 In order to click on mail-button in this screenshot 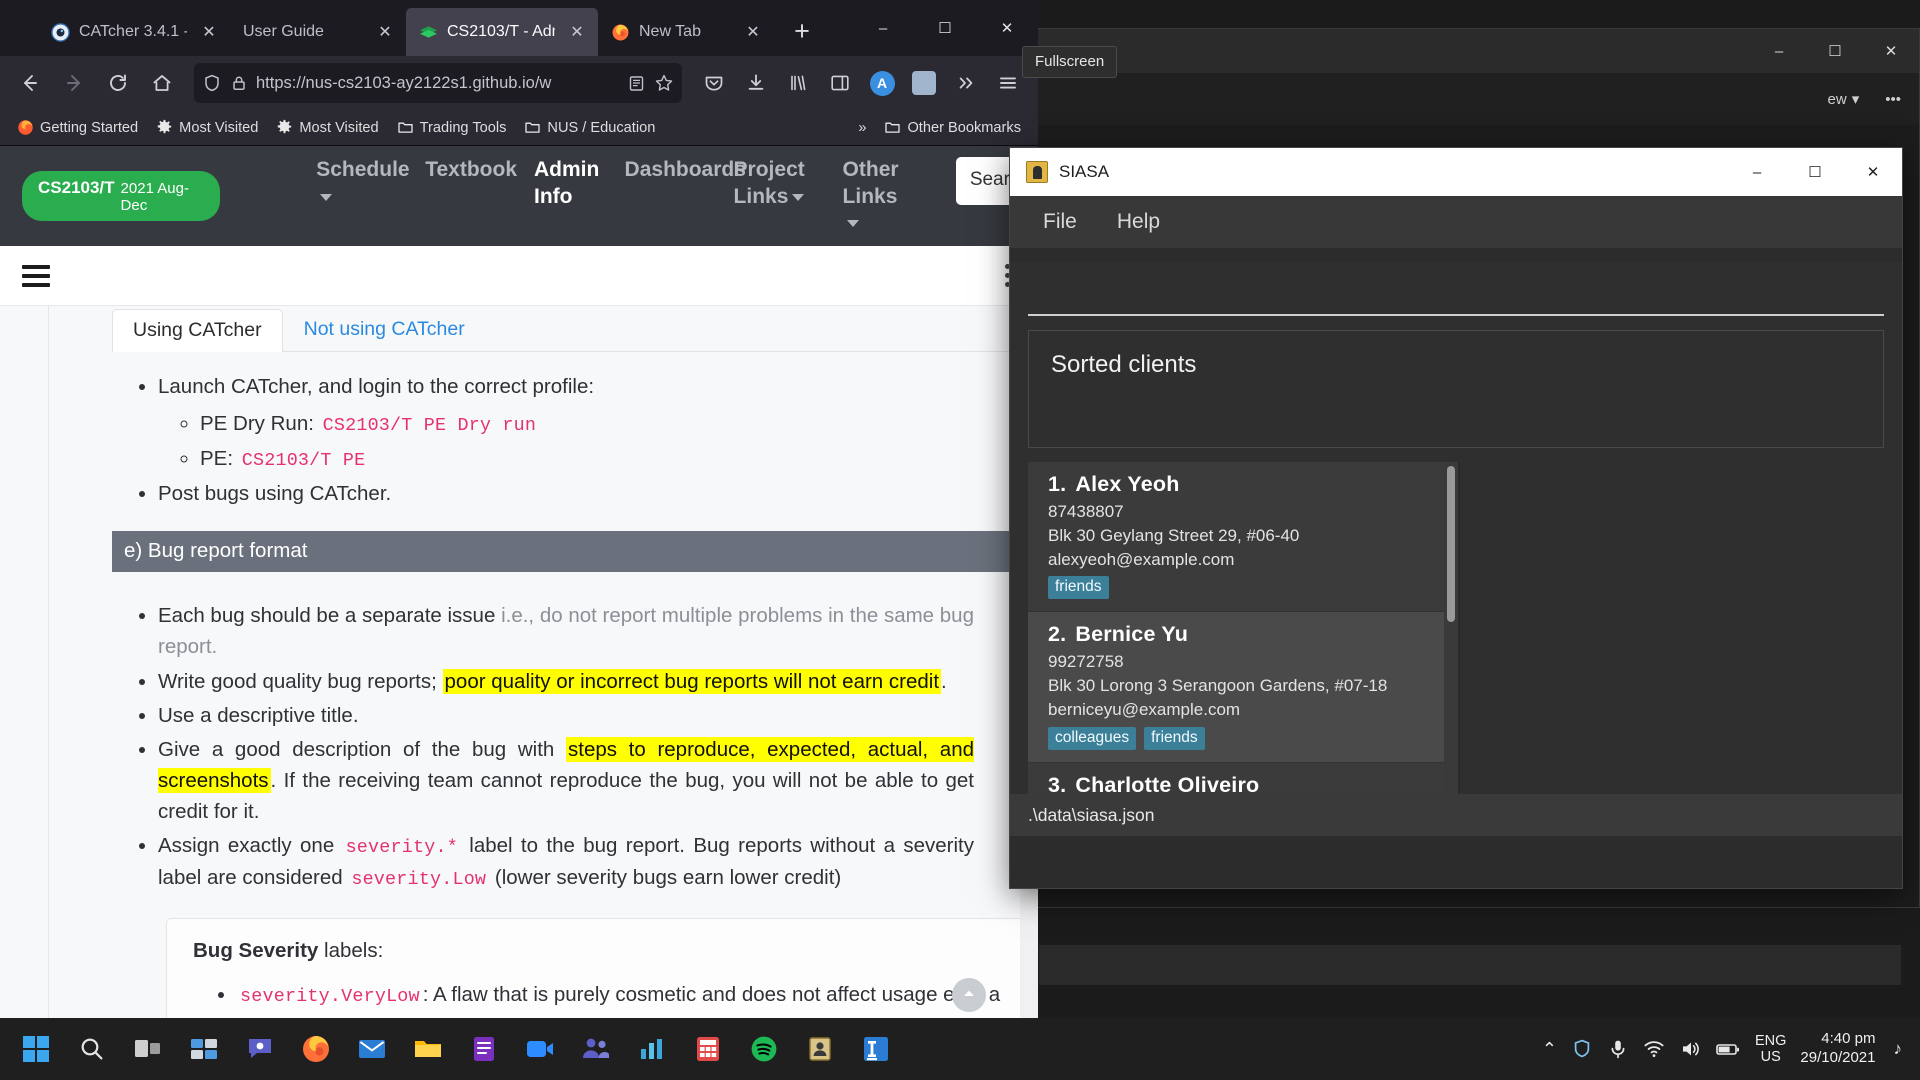, I will do `click(372, 1049)`.